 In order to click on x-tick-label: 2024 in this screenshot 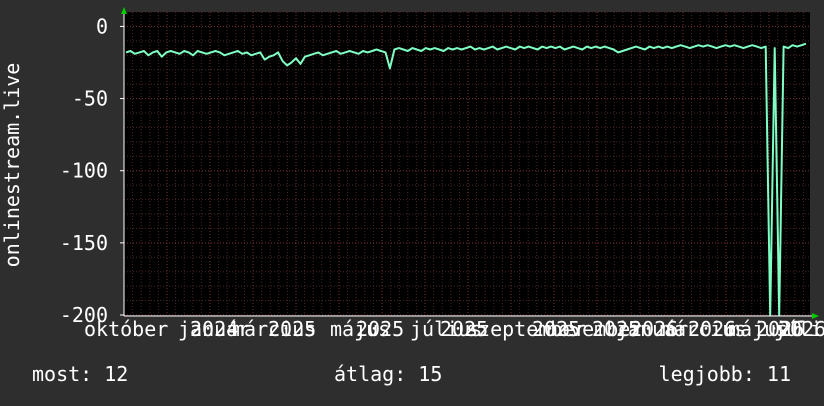, I will do `click(214, 329)`.